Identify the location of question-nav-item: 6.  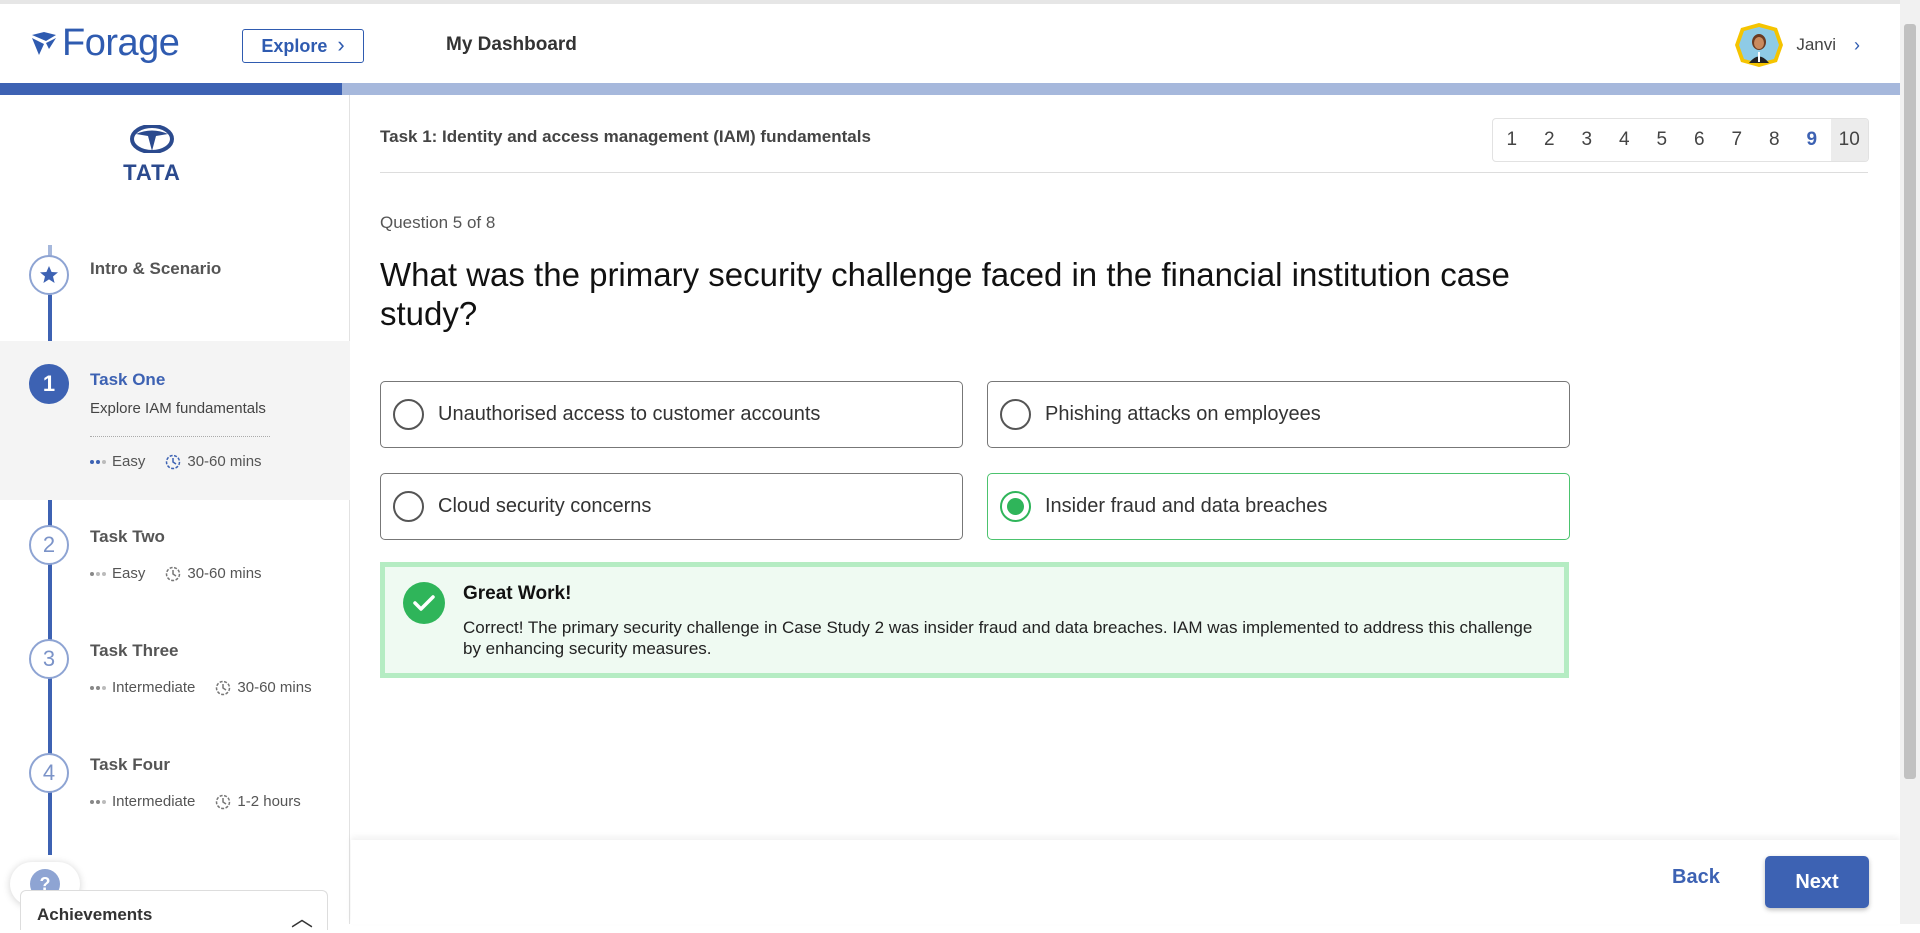
(1700, 140).